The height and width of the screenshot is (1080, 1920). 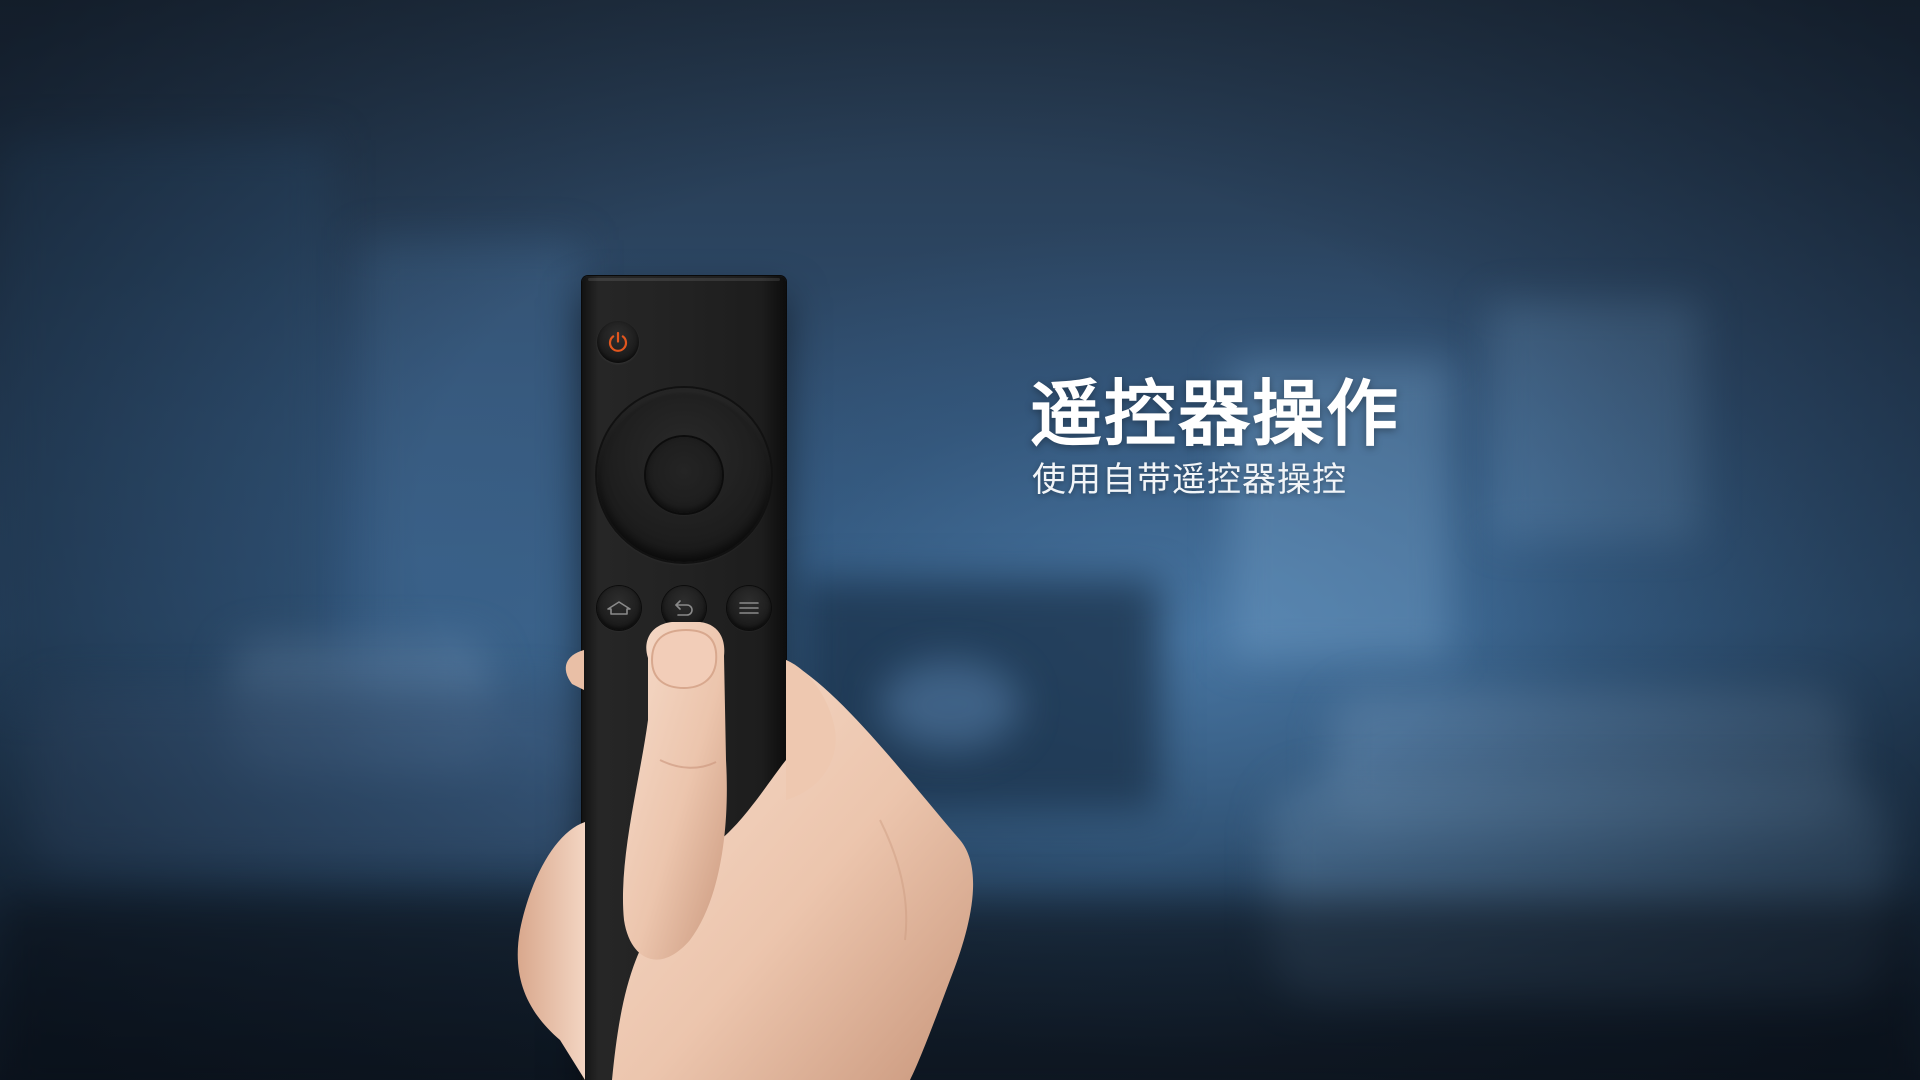 I want to click on menu-icon, so click(x=749, y=608).